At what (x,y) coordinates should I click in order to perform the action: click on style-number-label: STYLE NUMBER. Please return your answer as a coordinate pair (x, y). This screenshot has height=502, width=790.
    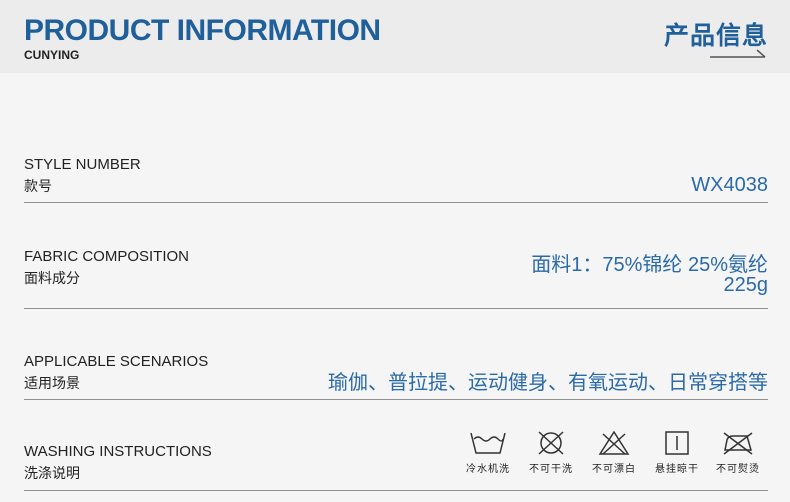
    Looking at the image, I should click on (82, 164).